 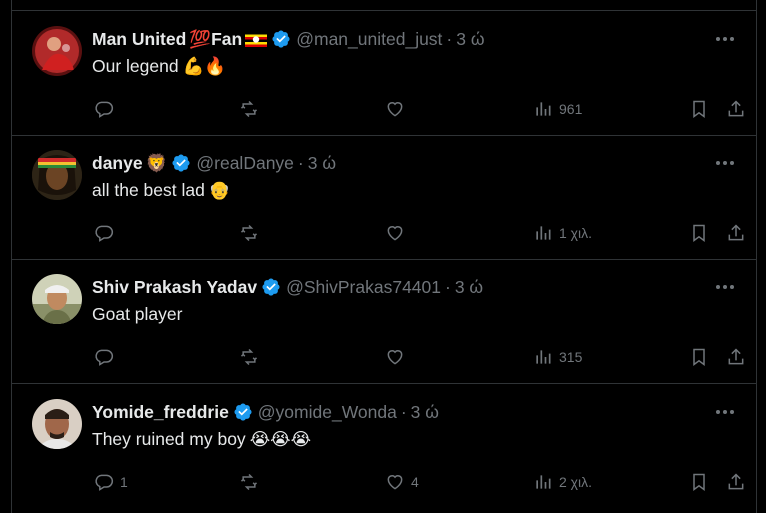 I want to click on tweet-text-body: They ruined my boy, so click(x=169, y=439).